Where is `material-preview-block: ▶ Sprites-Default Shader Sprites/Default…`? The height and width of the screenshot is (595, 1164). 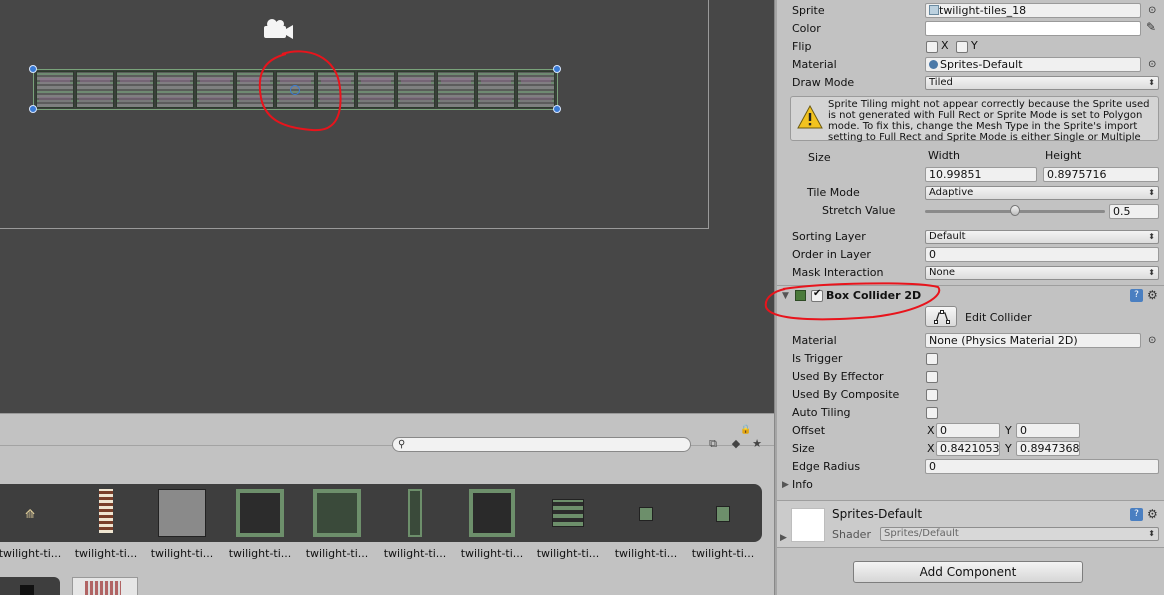
material-preview-block: ▶ Sprites-Default Shader Sprites/Default… is located at coordinates (970, 524).